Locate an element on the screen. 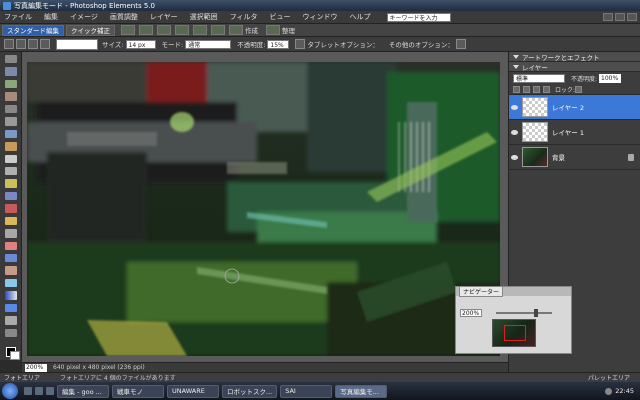 This screenshot has width=640, height=400. magic-wand-tool-icon is located at coordinates (10, 134).